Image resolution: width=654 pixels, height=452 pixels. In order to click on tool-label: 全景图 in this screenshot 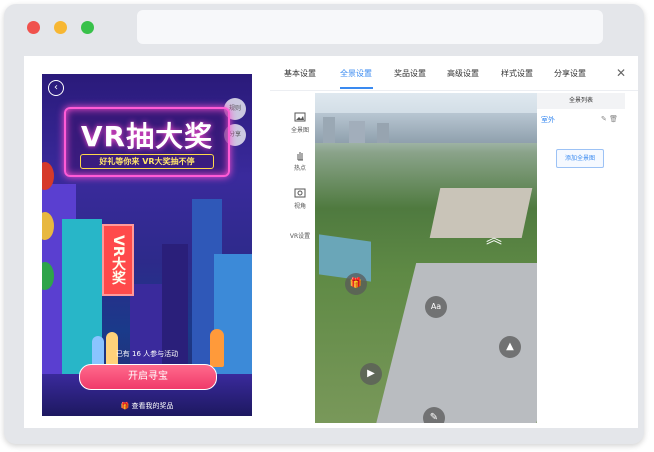, I will do `click(299, 130)`.